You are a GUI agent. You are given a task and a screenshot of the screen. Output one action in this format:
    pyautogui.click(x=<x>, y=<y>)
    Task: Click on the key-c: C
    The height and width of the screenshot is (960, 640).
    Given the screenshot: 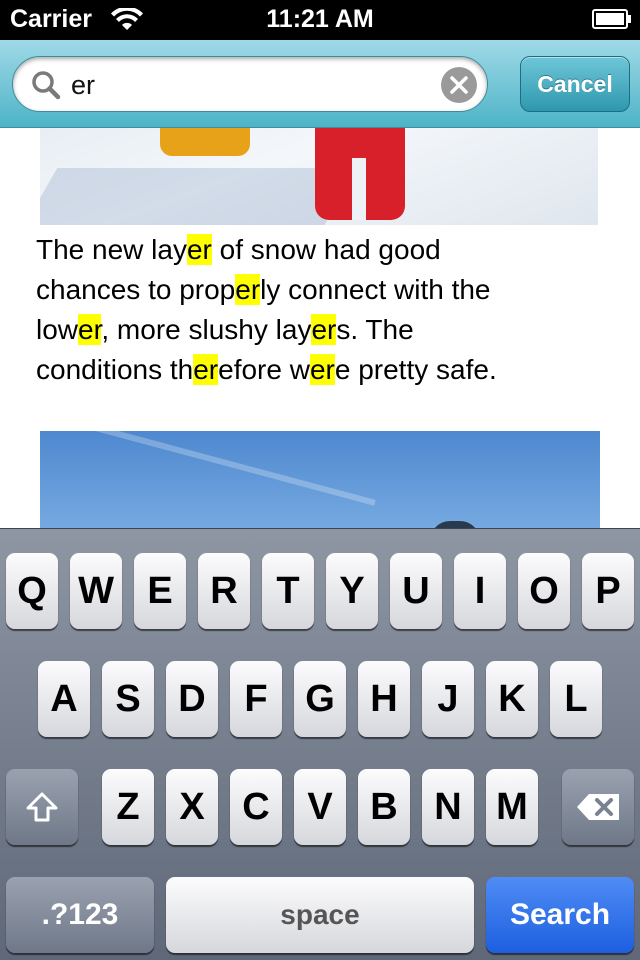 What is the action you would take?
    pyautogui.click(x=256, y=807)
    